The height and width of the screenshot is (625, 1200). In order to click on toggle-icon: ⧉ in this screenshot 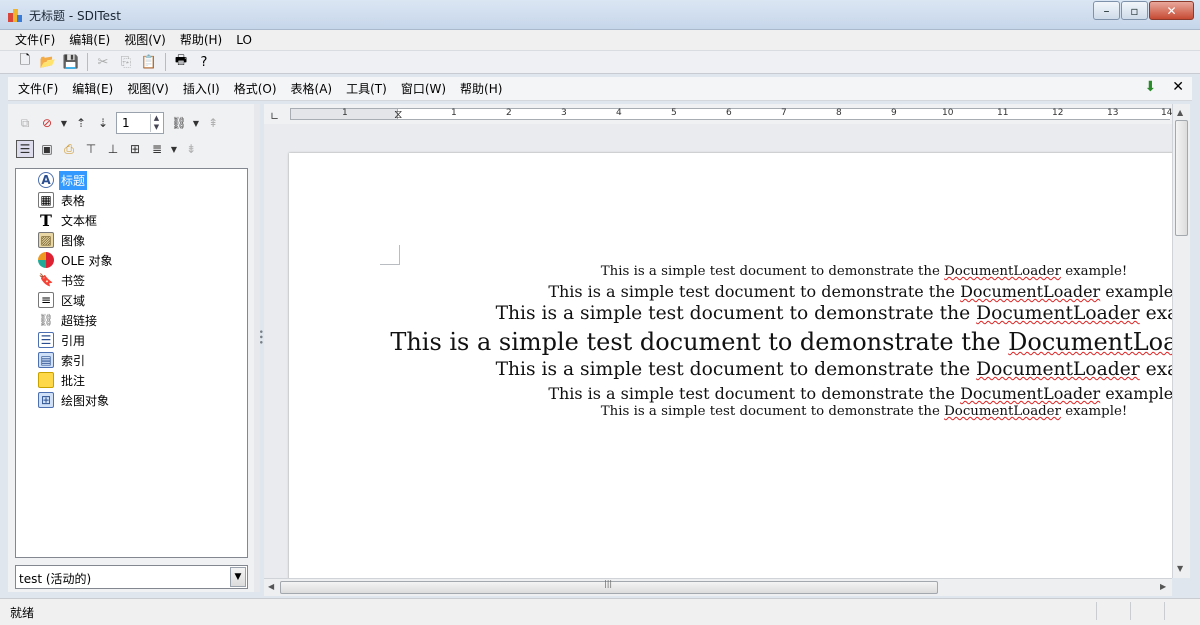, I will do `click(25, 123)`.